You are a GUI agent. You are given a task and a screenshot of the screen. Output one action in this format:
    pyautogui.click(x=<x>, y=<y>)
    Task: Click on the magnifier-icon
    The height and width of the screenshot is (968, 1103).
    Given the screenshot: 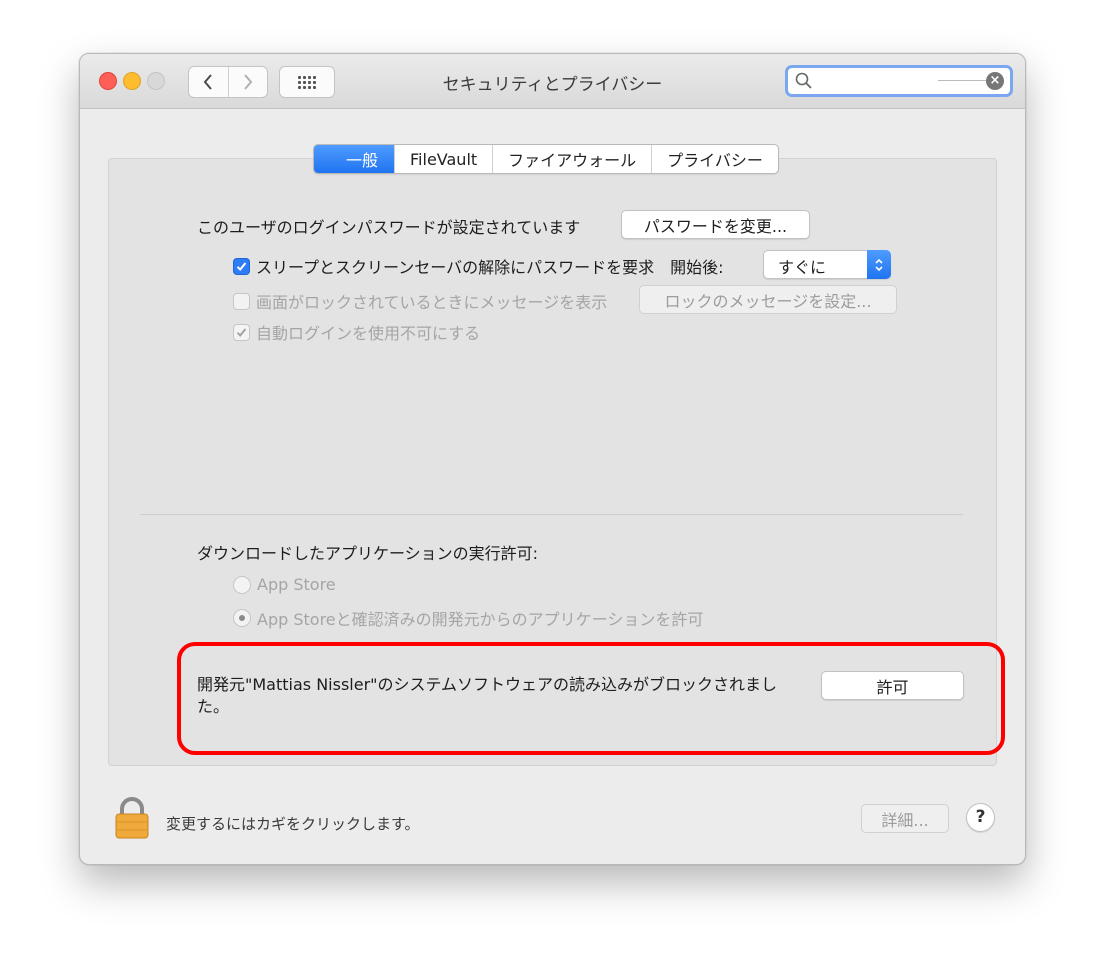 What is the action you would take?
    pyautogui.click(x=803, y=80)
    